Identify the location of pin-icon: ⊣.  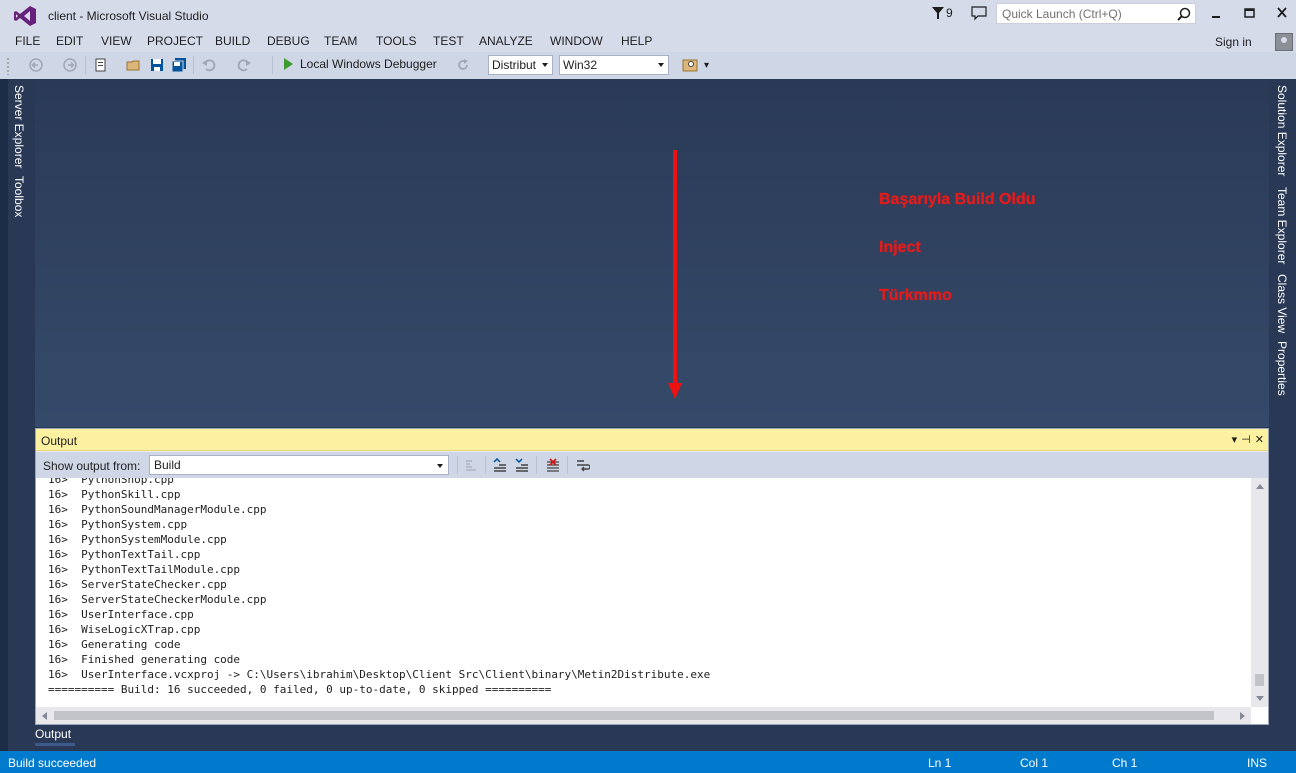
(1246, 439).